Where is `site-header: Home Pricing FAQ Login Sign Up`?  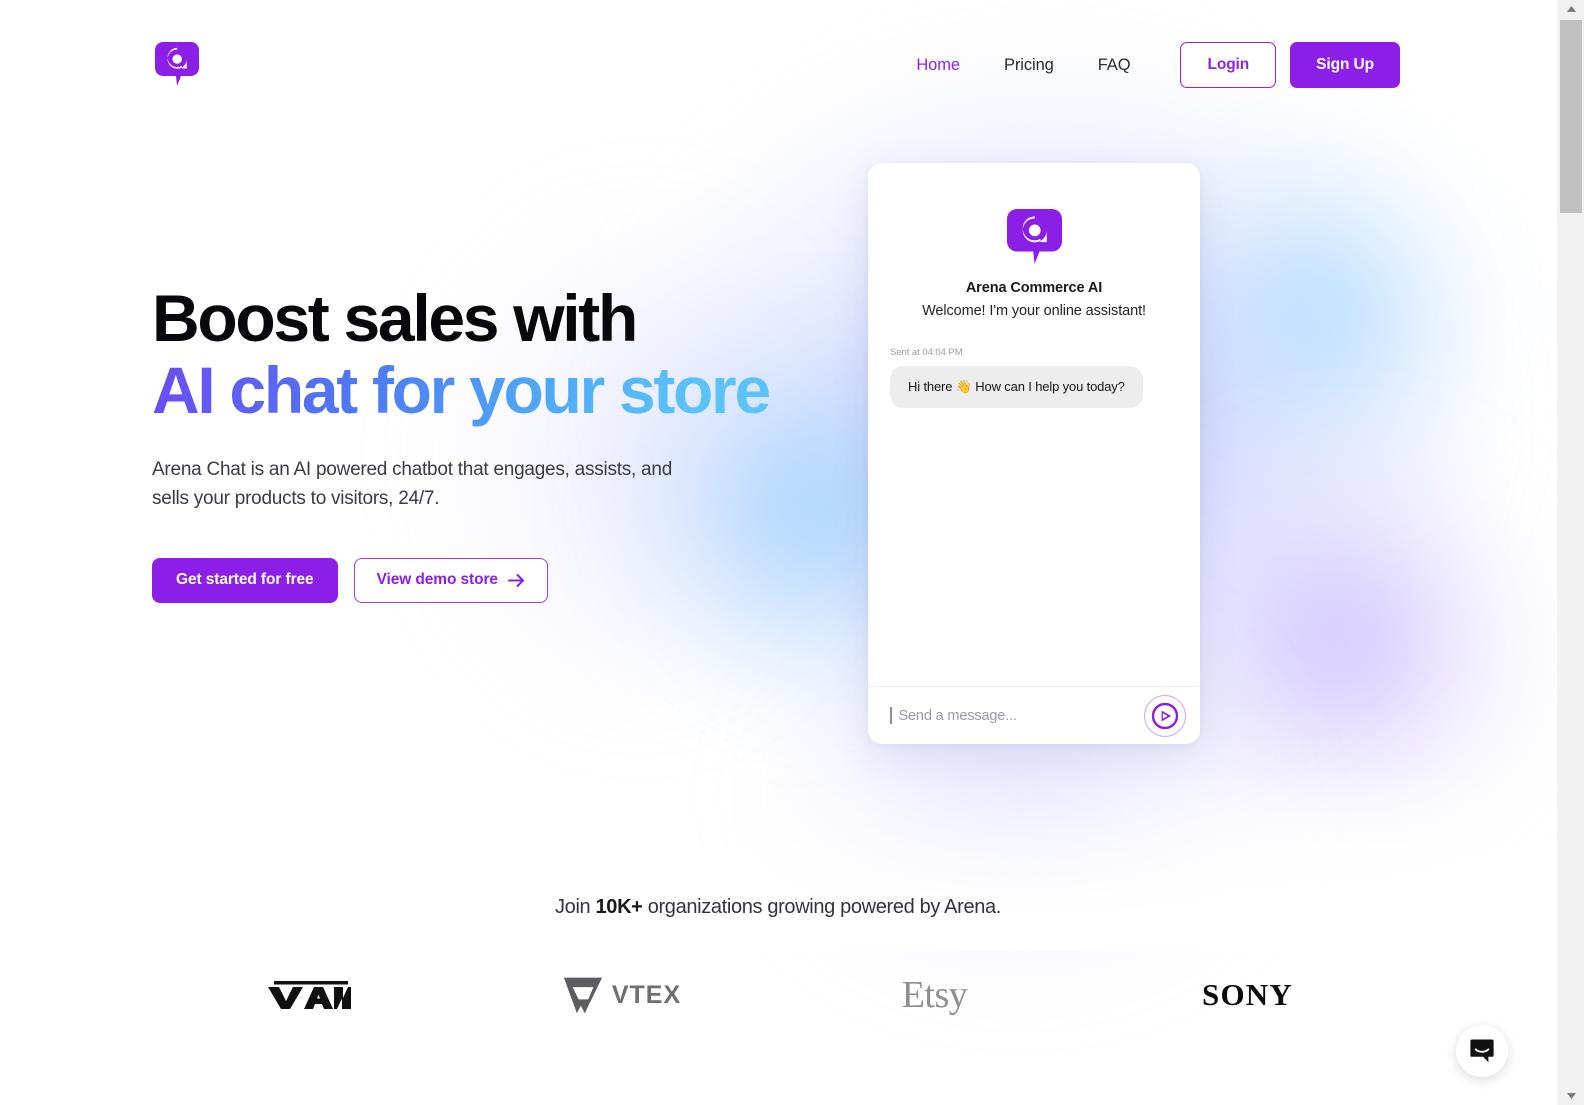
site-header: Home Pricing FAQ Login Sign Up is located at coordinates (778, 65).